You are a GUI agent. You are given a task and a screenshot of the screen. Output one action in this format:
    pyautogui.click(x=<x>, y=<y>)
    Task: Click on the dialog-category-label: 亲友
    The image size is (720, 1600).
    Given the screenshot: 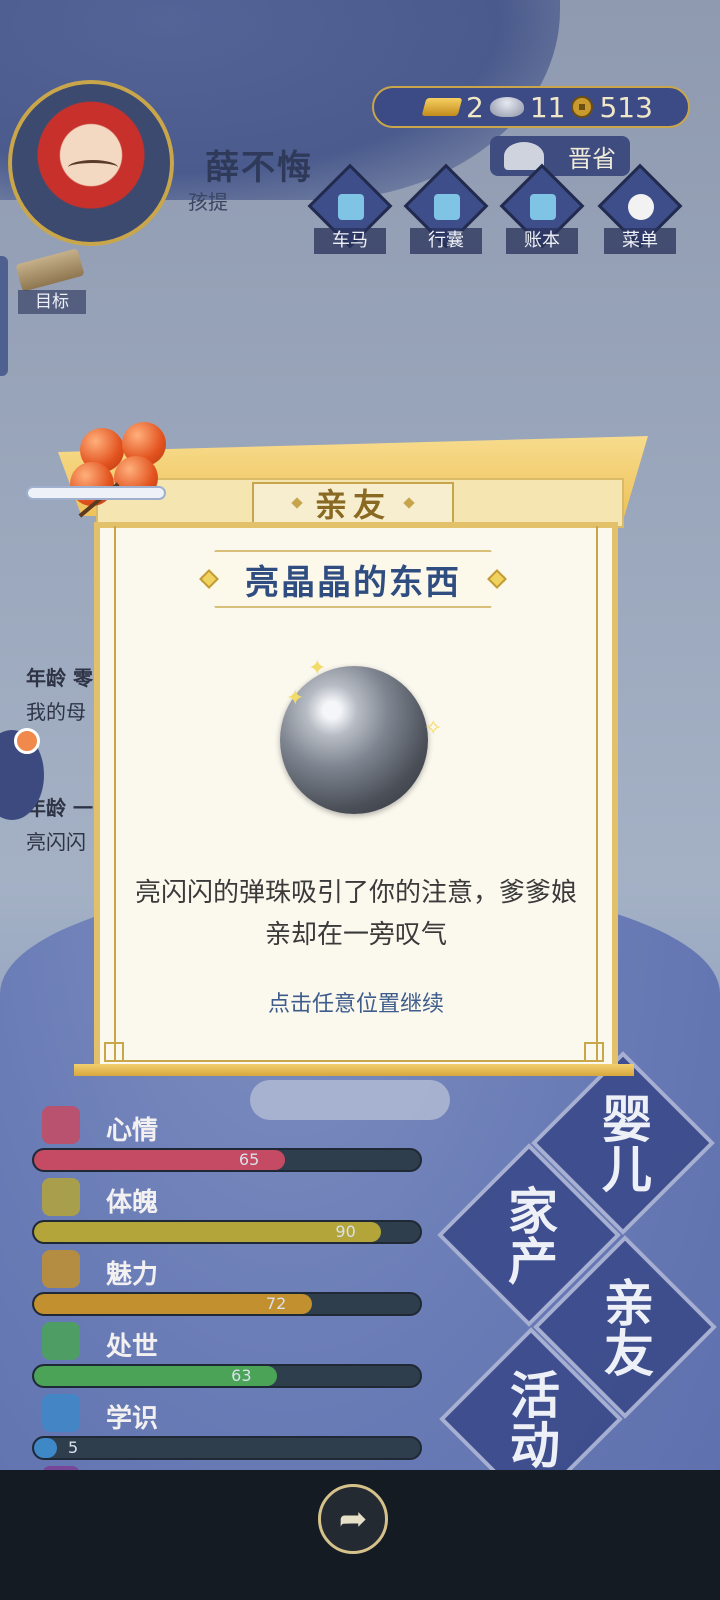 What is the action you would take?
    pyautogui.click(x=352, y=505)
    